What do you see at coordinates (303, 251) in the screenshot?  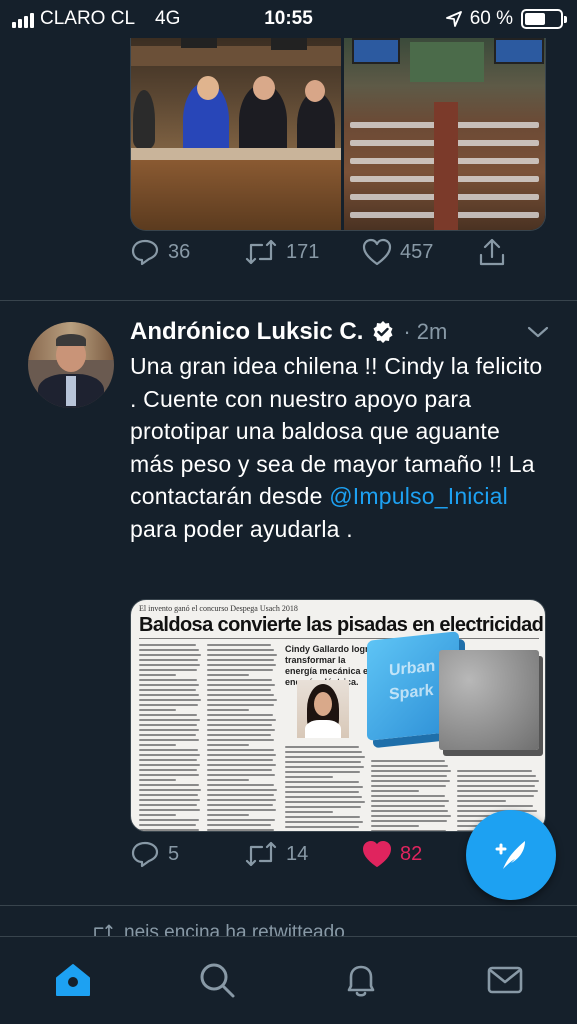 I see `retweet-count: 171` at bounding box center [303, 251].